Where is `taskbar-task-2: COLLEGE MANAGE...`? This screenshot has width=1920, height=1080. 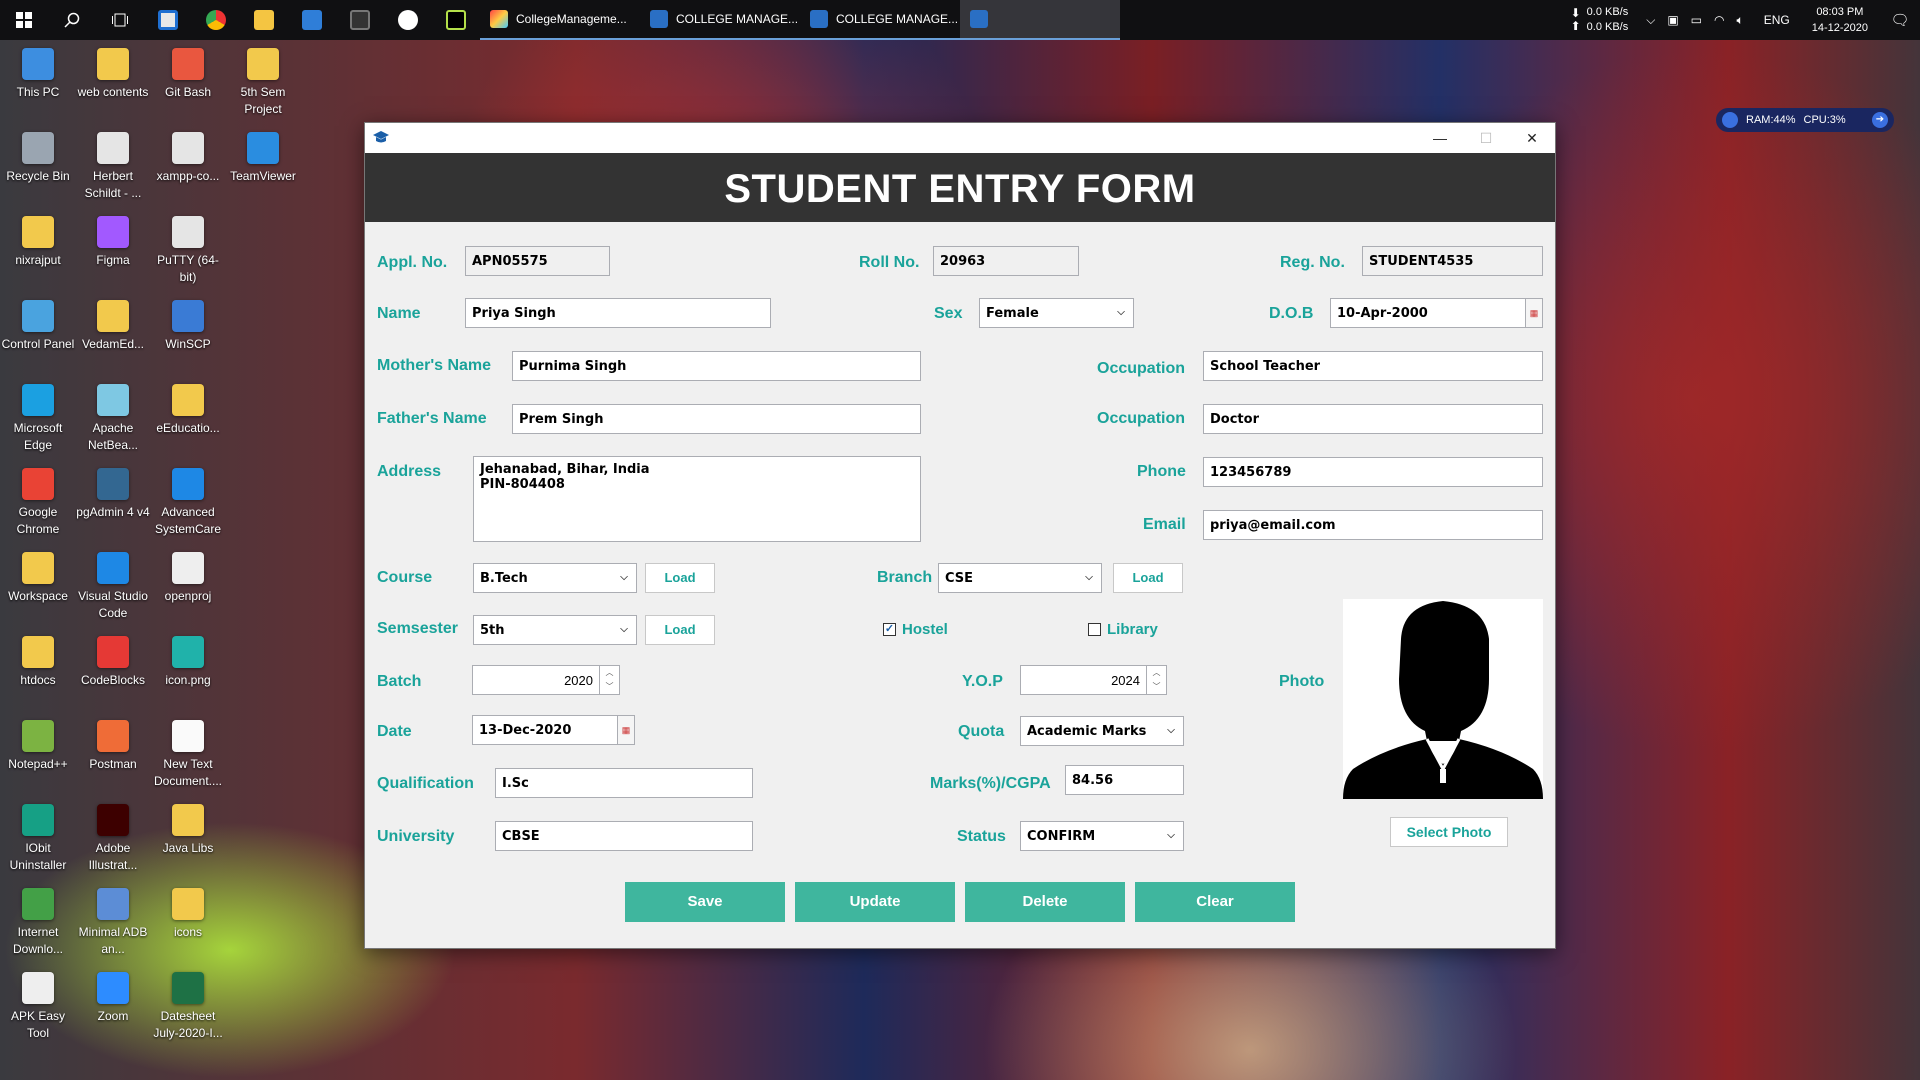
taskbar-task-2: COLLEGE MANAGE... is located at coordinates (720, 20).